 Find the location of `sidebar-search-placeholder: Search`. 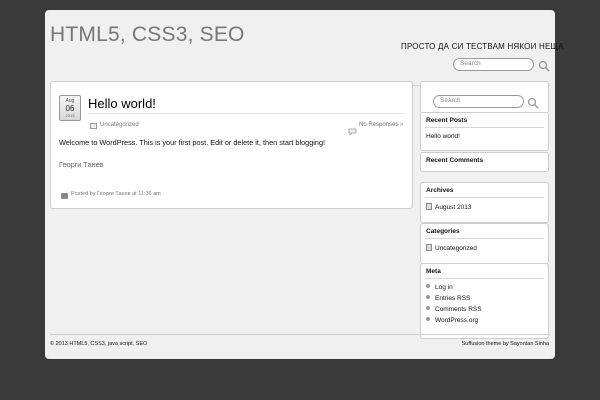

sidebar-search-placeholder: Search is located at coordinates (450, 100).